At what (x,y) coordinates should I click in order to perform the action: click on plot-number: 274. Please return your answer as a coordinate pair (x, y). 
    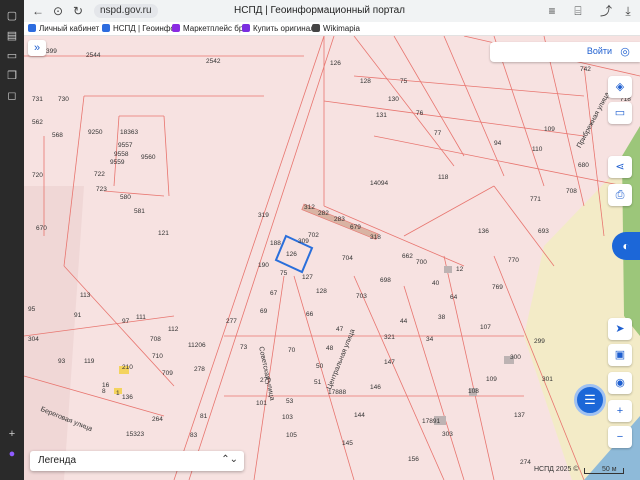
    Looking at the image, I should click on (525, 462).